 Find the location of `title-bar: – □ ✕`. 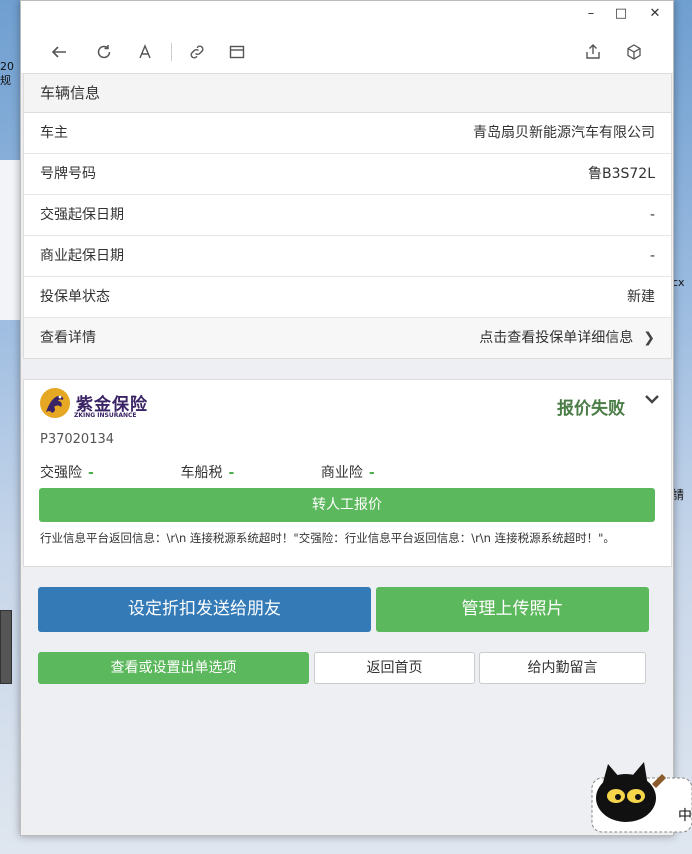

title-bar: – □ ✕ is located at coordinates (347, 15).